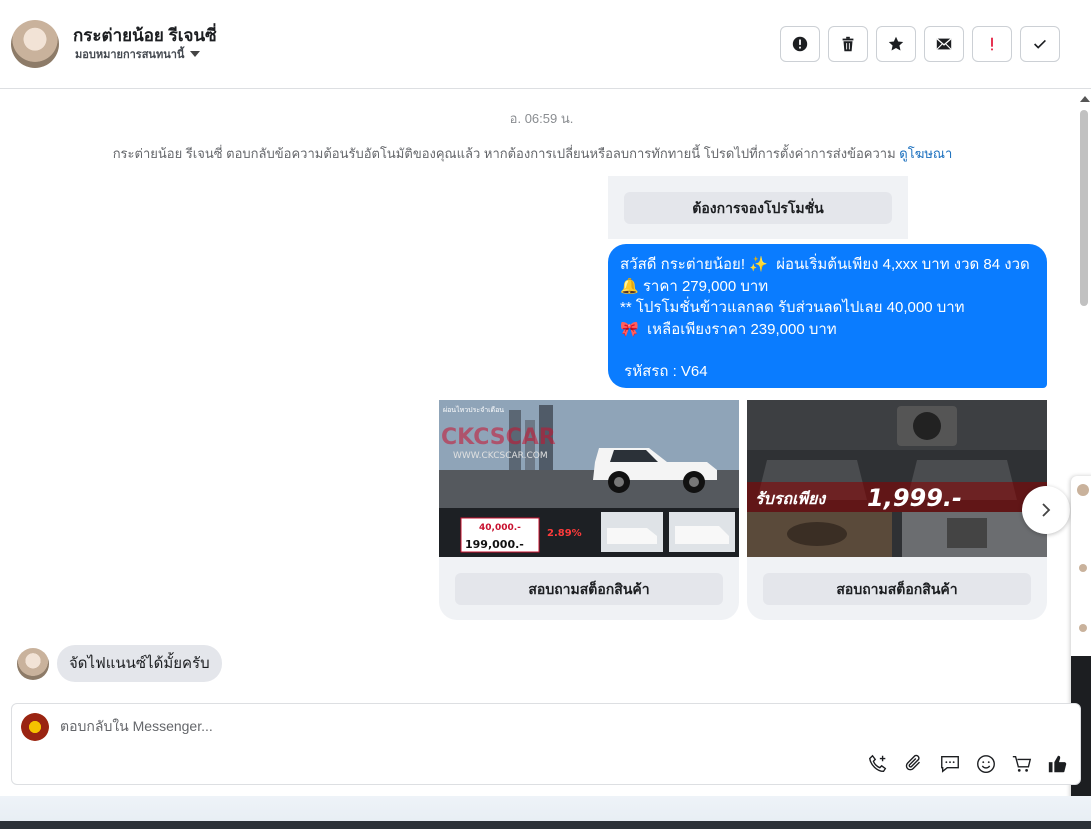 The width and height of the screenshot is (1091, 829). I want to click on ad-price: 199,000.-, so click(494, 544).